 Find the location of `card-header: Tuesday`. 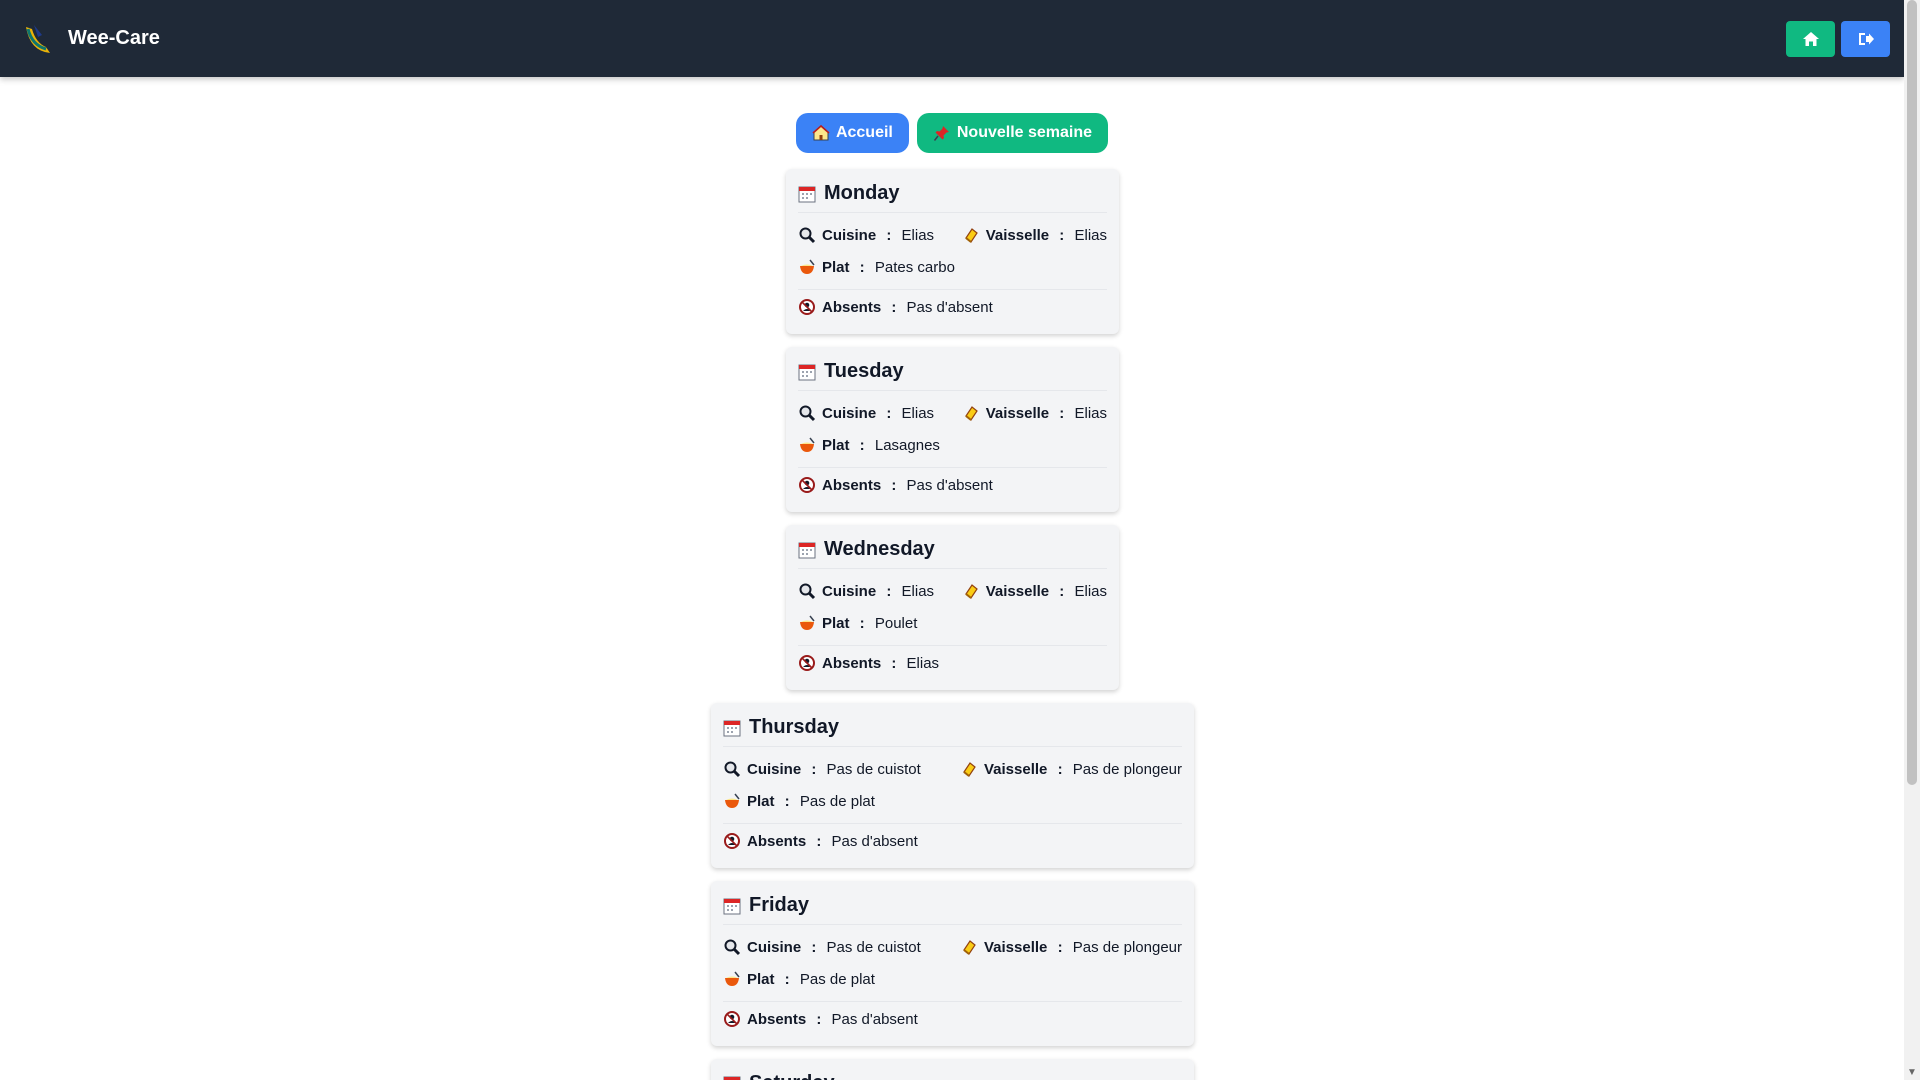

card-header: Tuesday is located at coordinates (952, 375).